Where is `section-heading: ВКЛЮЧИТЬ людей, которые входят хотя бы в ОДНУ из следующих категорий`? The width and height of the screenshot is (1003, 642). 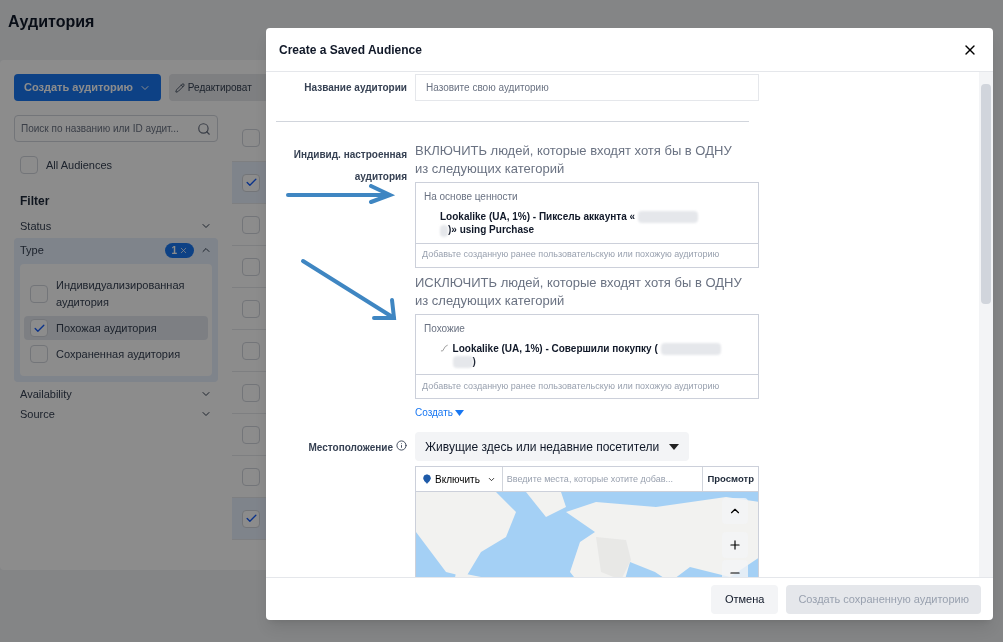
section-heading: ВКЛЮЧИТЬ людей, которые входят хотя бы в ОДНУ из следующих категорий is located at coordinates (574, 160).